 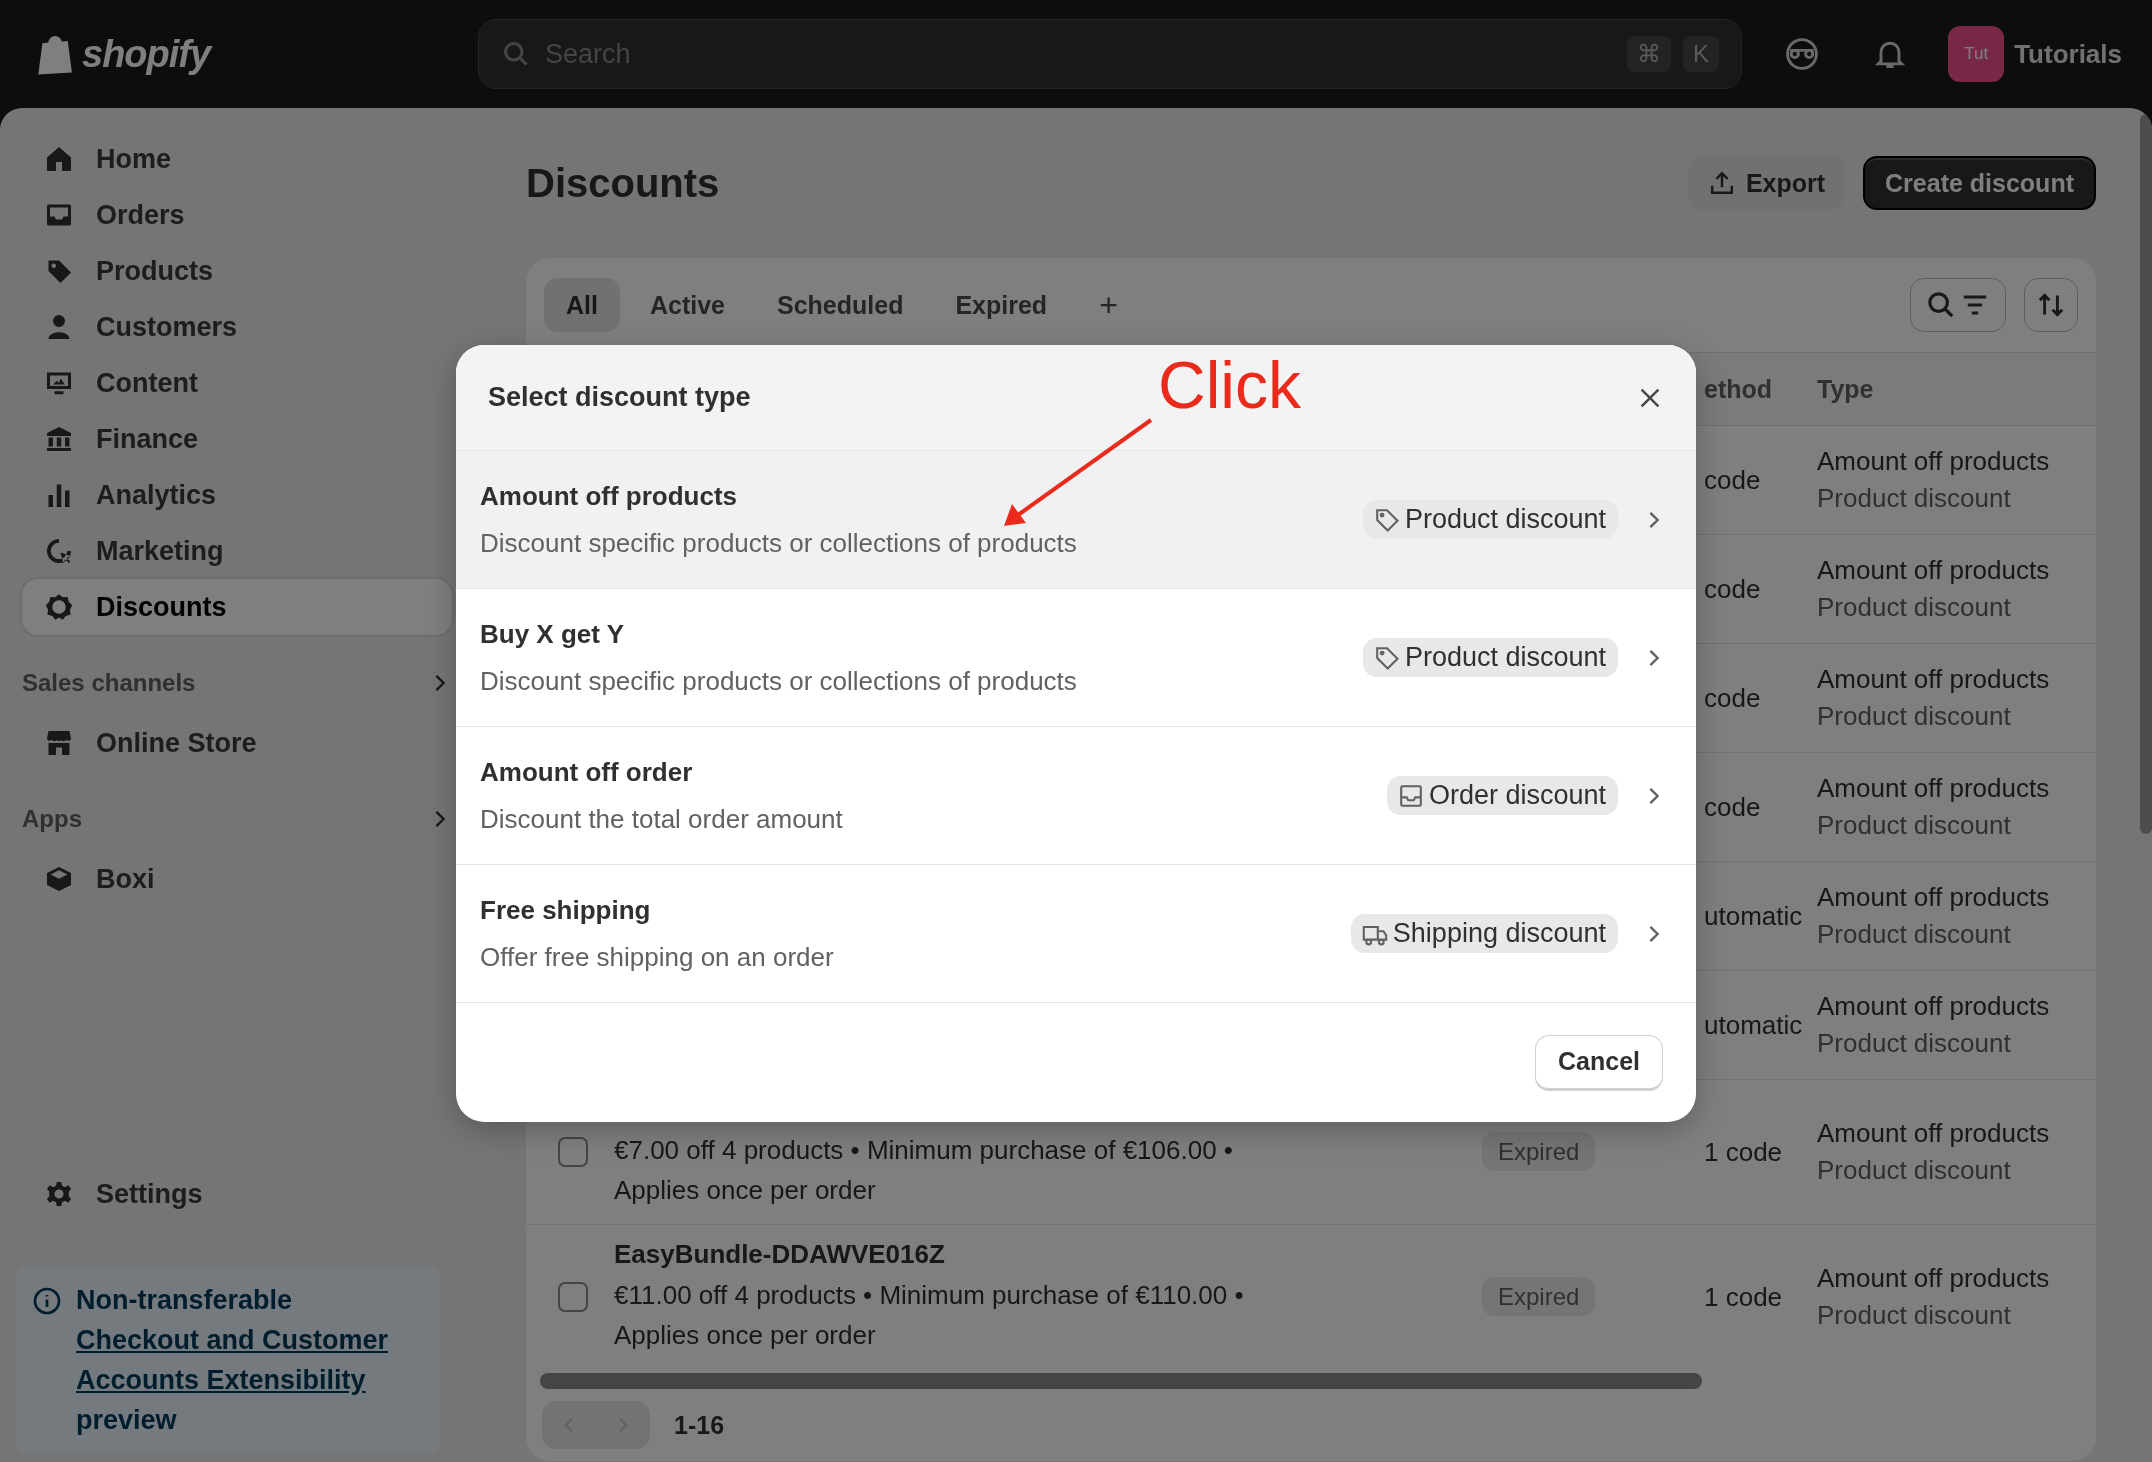 What do you see at coordinates (237, 551) in the screenshot?
I see `nav-item: Marketing` at bounding box center [237, 551].